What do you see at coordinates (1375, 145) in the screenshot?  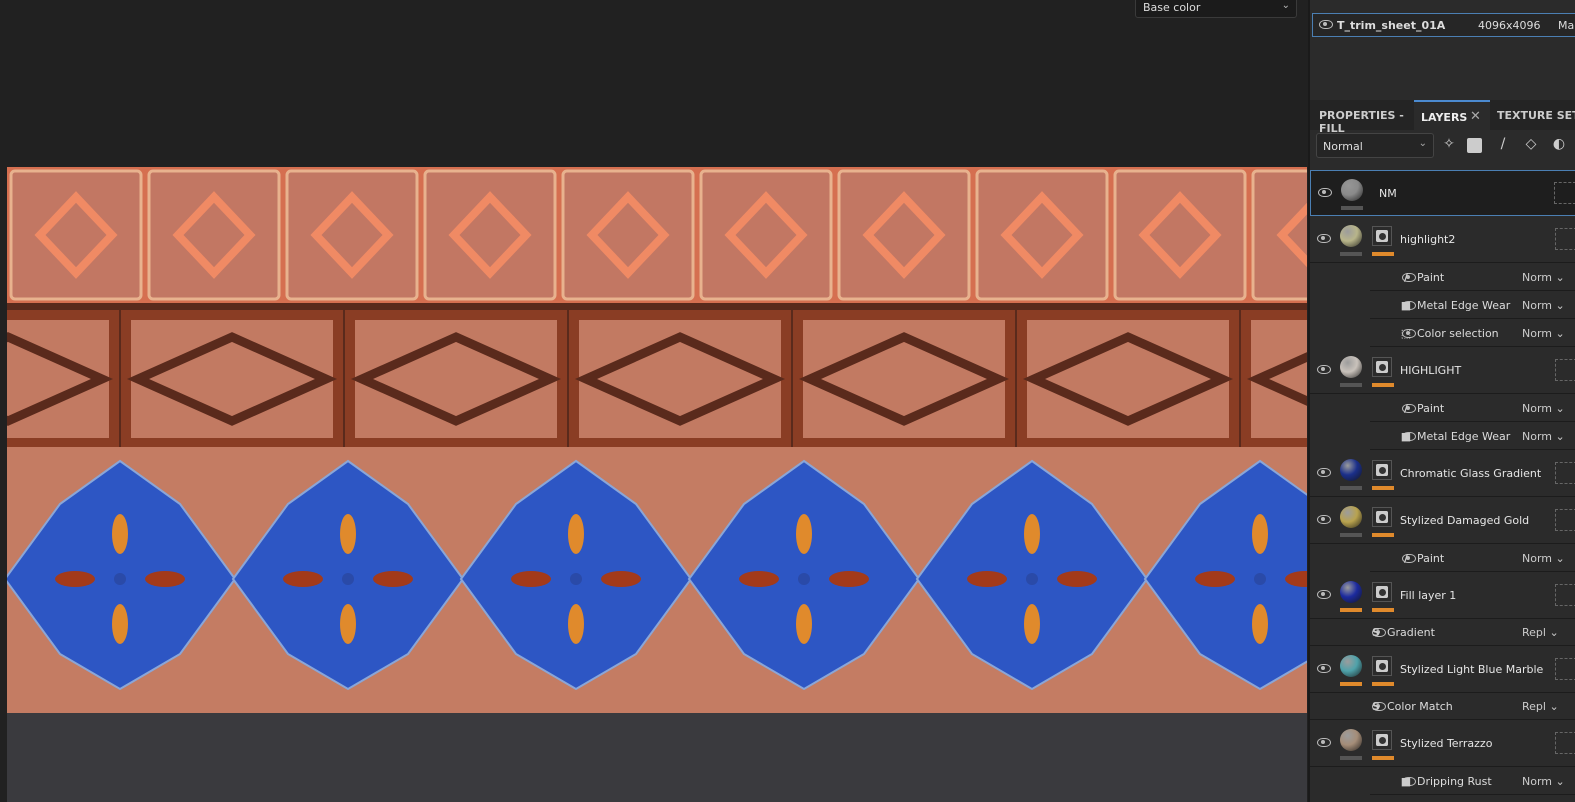 I see `blend-mode-select: Normal ⌄` at bounding box center [1375, 145].